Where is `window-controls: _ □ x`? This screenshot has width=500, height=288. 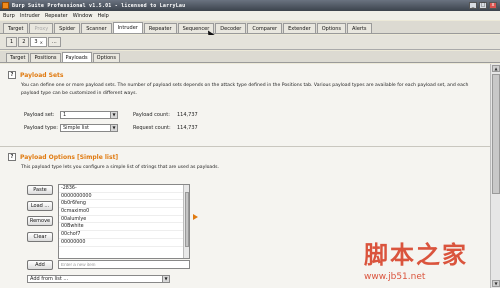 window-controls: _ □ x is located at coordinates (483, 5).